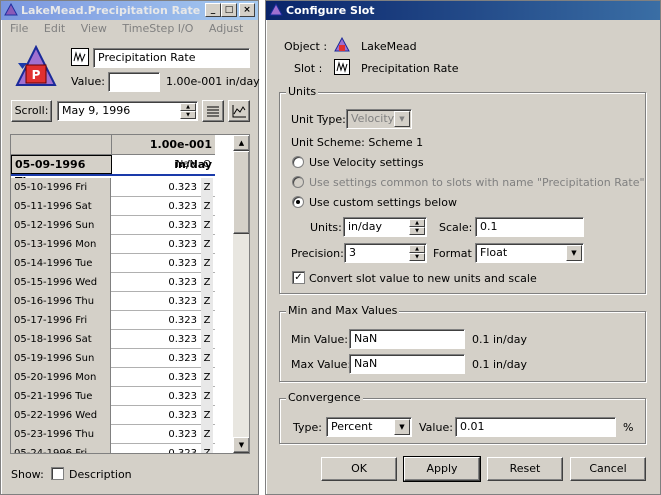  Describe the element at coordinates (417, 257) in the screenshot. I see `precision-spin-down: ▼` at that location.